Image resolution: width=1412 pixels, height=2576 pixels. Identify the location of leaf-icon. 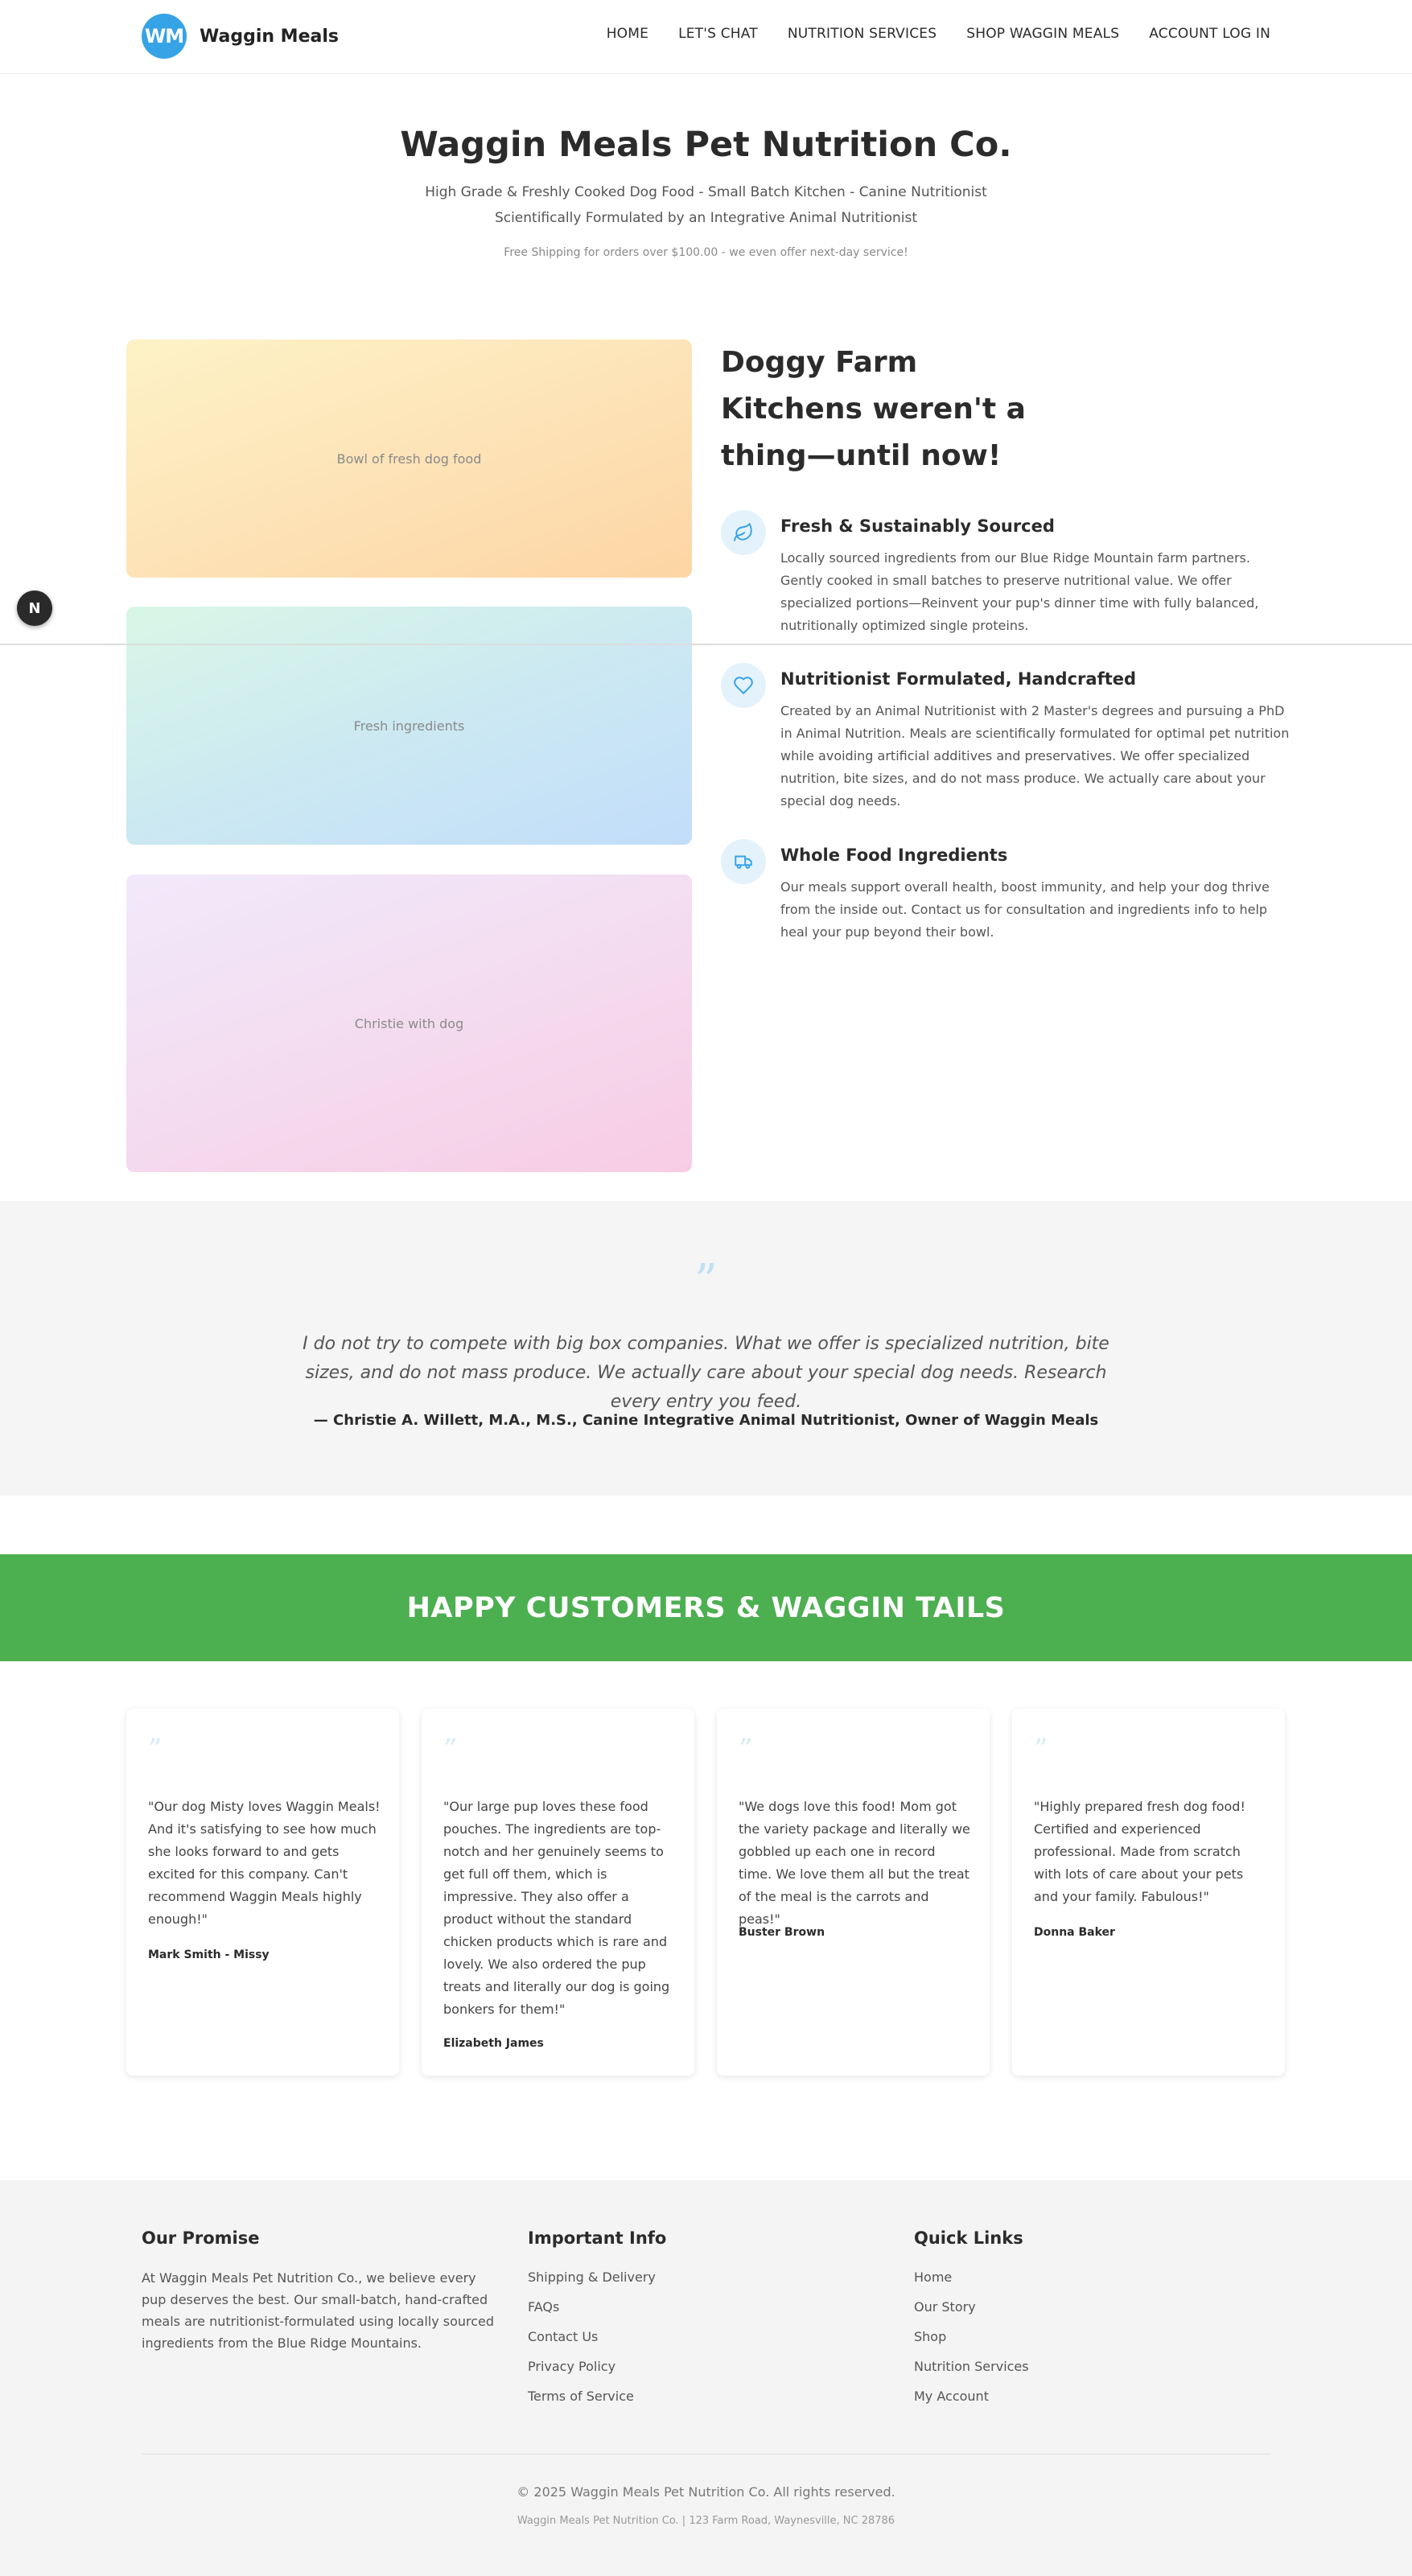
(744, 532).